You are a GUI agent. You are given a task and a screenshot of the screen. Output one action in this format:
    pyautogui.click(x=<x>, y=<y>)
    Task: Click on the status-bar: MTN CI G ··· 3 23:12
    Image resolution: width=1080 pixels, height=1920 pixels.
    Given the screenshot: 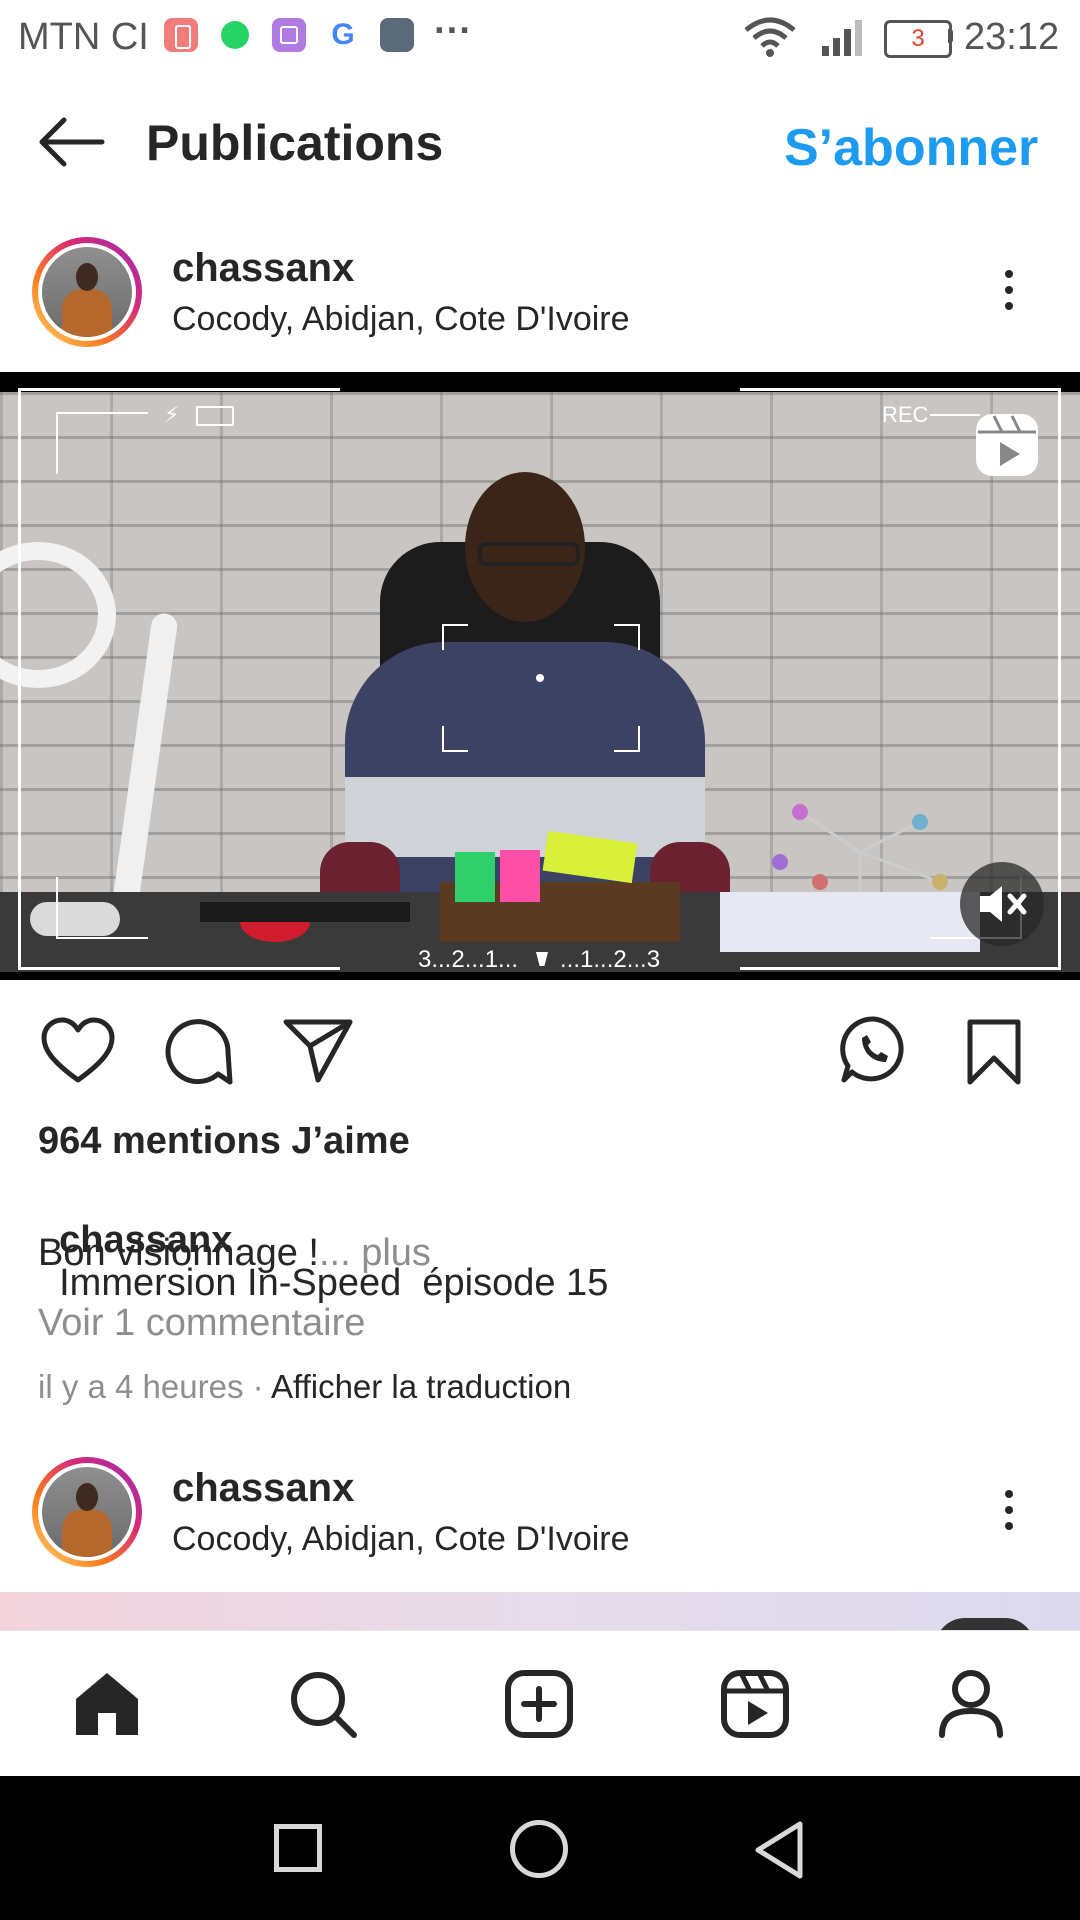 What is the action you would take?
    pyautogui.click(x=540, y=38)
    